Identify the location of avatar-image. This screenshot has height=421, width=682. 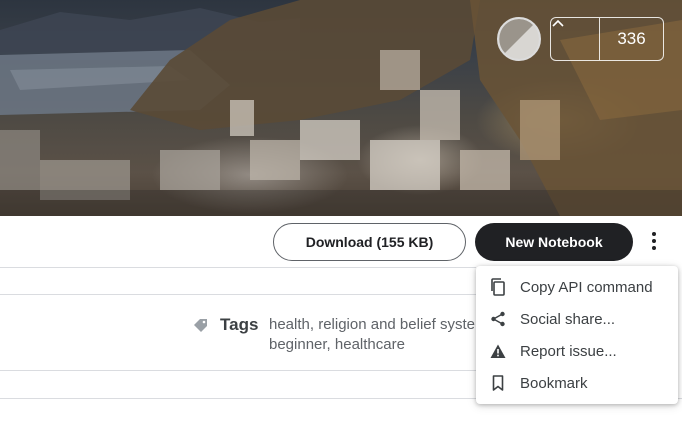
(519, 39).